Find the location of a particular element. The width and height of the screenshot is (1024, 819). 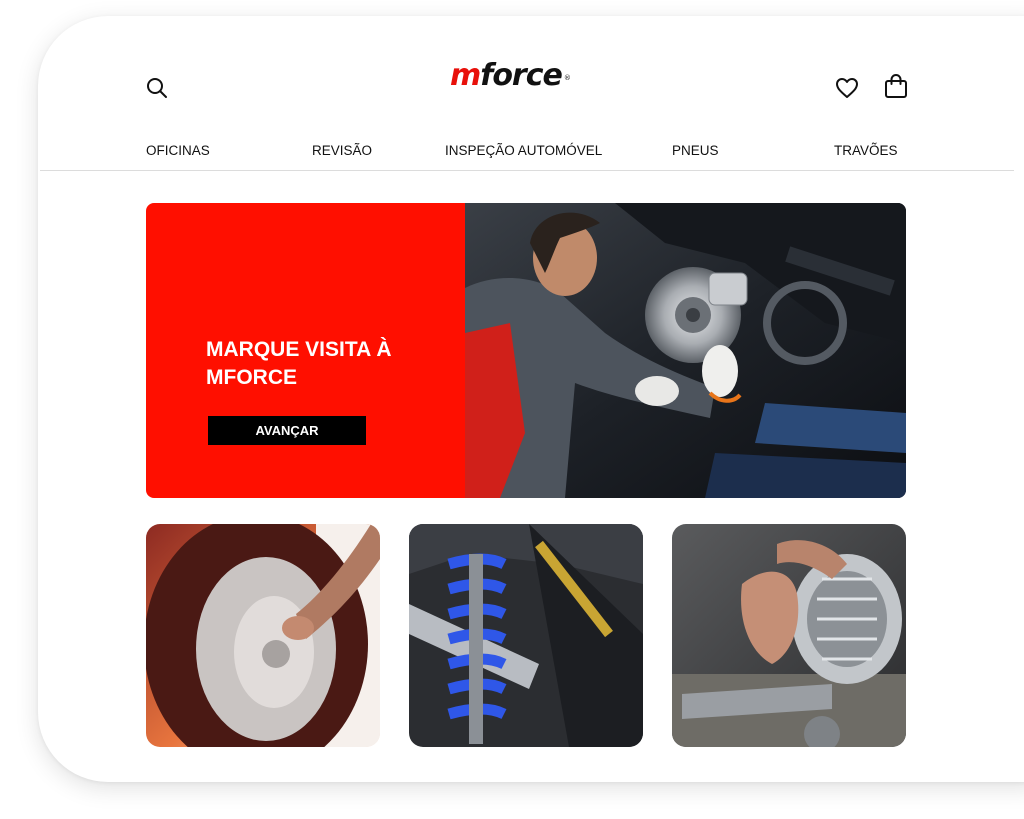

mforce-logo: mforce ® is located at coordinates (510, 76).